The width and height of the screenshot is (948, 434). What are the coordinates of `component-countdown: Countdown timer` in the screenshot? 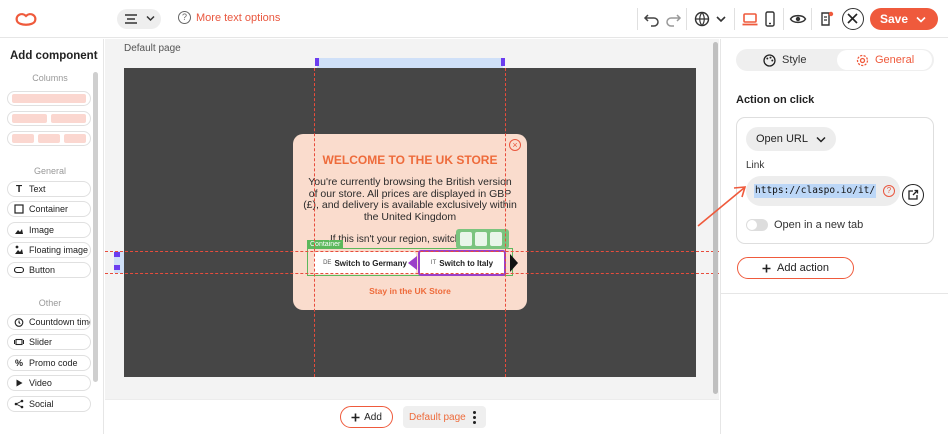 It's located at (49, 322).